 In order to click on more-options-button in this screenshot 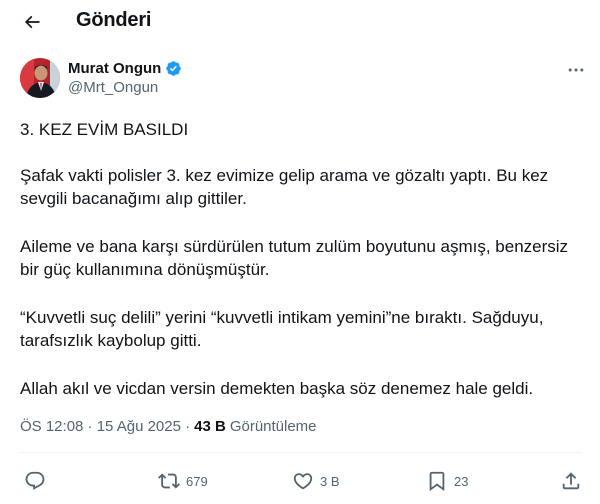, I will do `click(576, 70)`.